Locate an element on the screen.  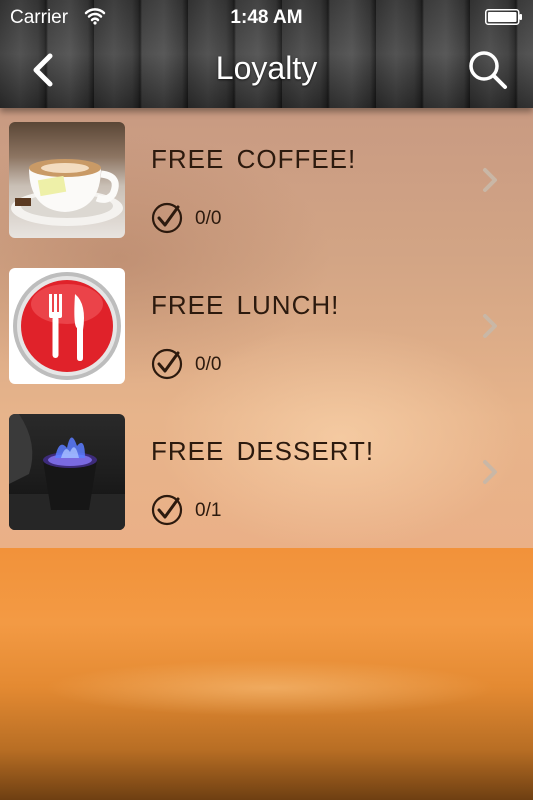
status-time: 1:48 AM is located at coordinates (266, 17).